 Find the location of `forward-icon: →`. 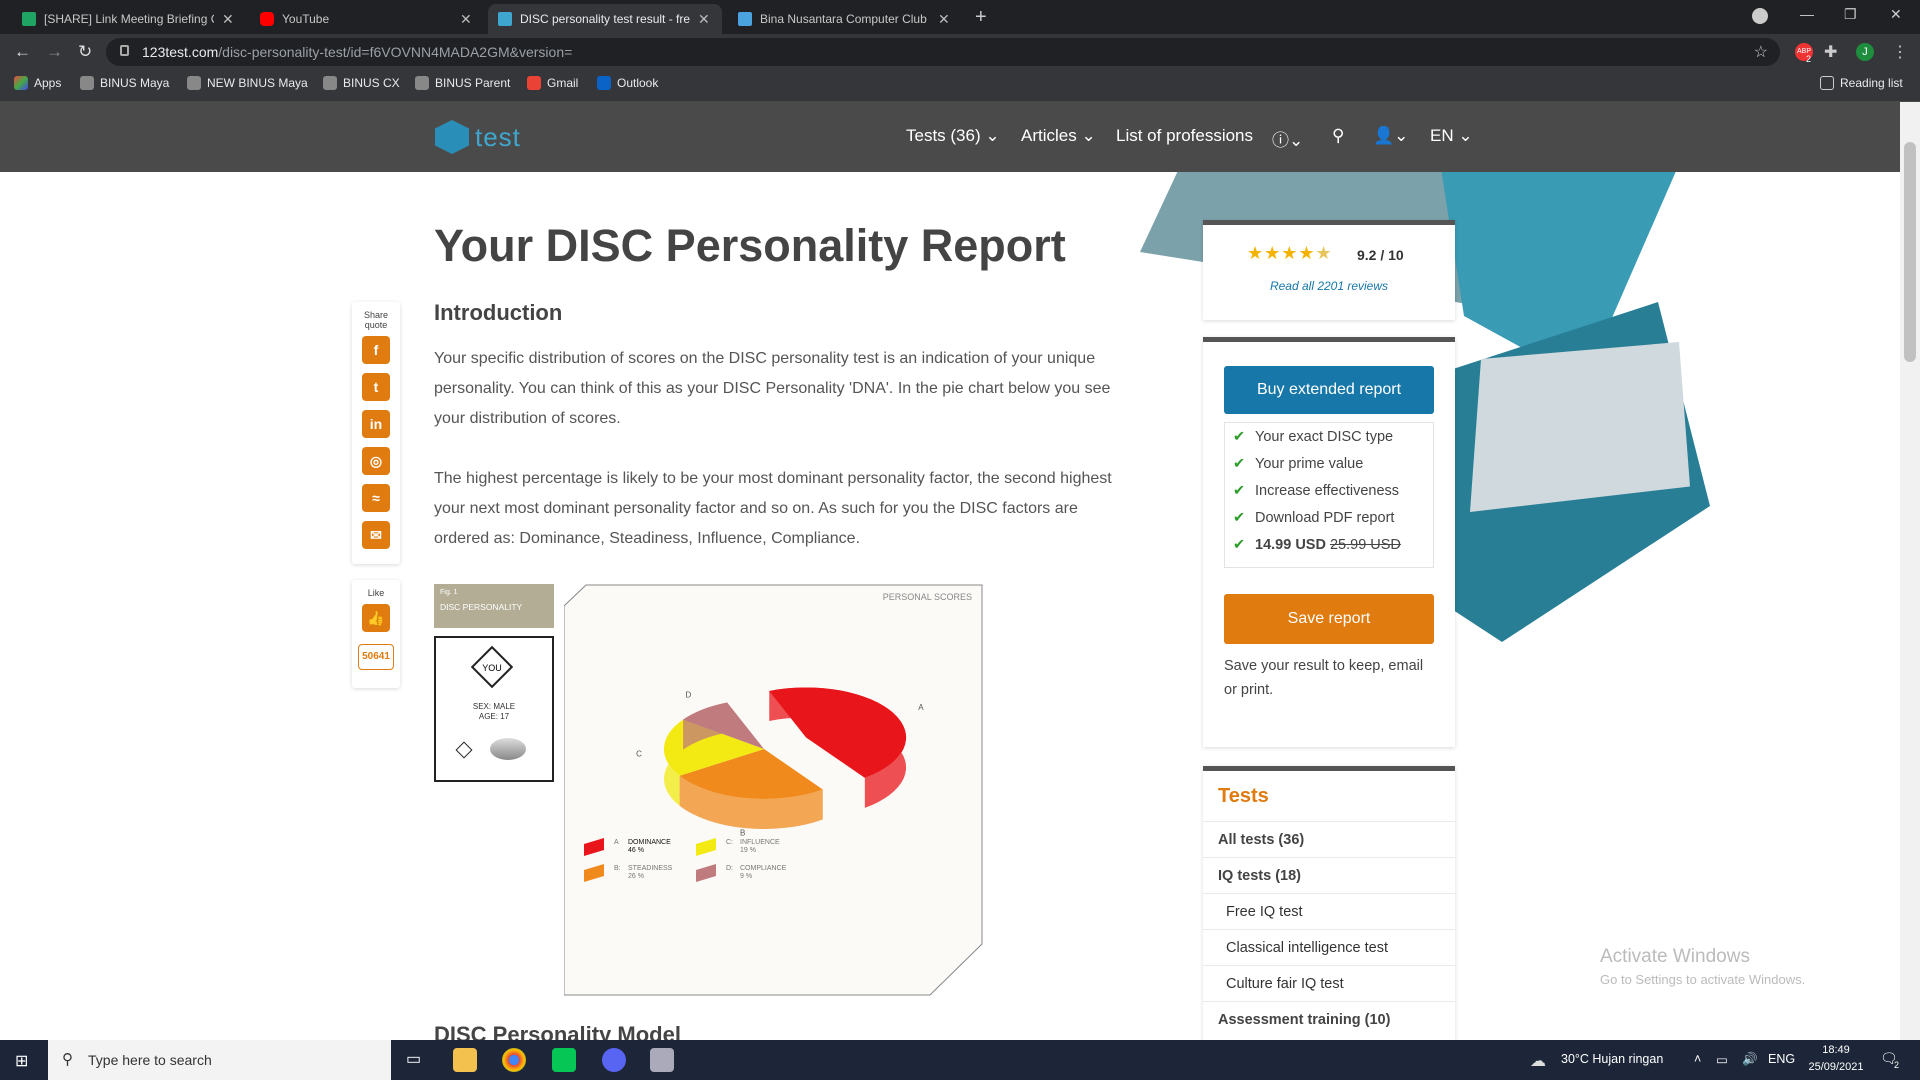

forward-icon: → is located at coordinates (54, 52).